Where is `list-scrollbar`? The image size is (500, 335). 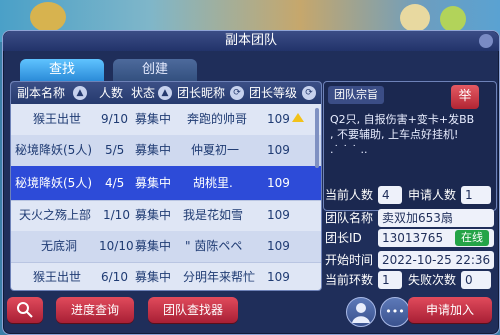 list-scrollbar is located at coordinates (317, 138).